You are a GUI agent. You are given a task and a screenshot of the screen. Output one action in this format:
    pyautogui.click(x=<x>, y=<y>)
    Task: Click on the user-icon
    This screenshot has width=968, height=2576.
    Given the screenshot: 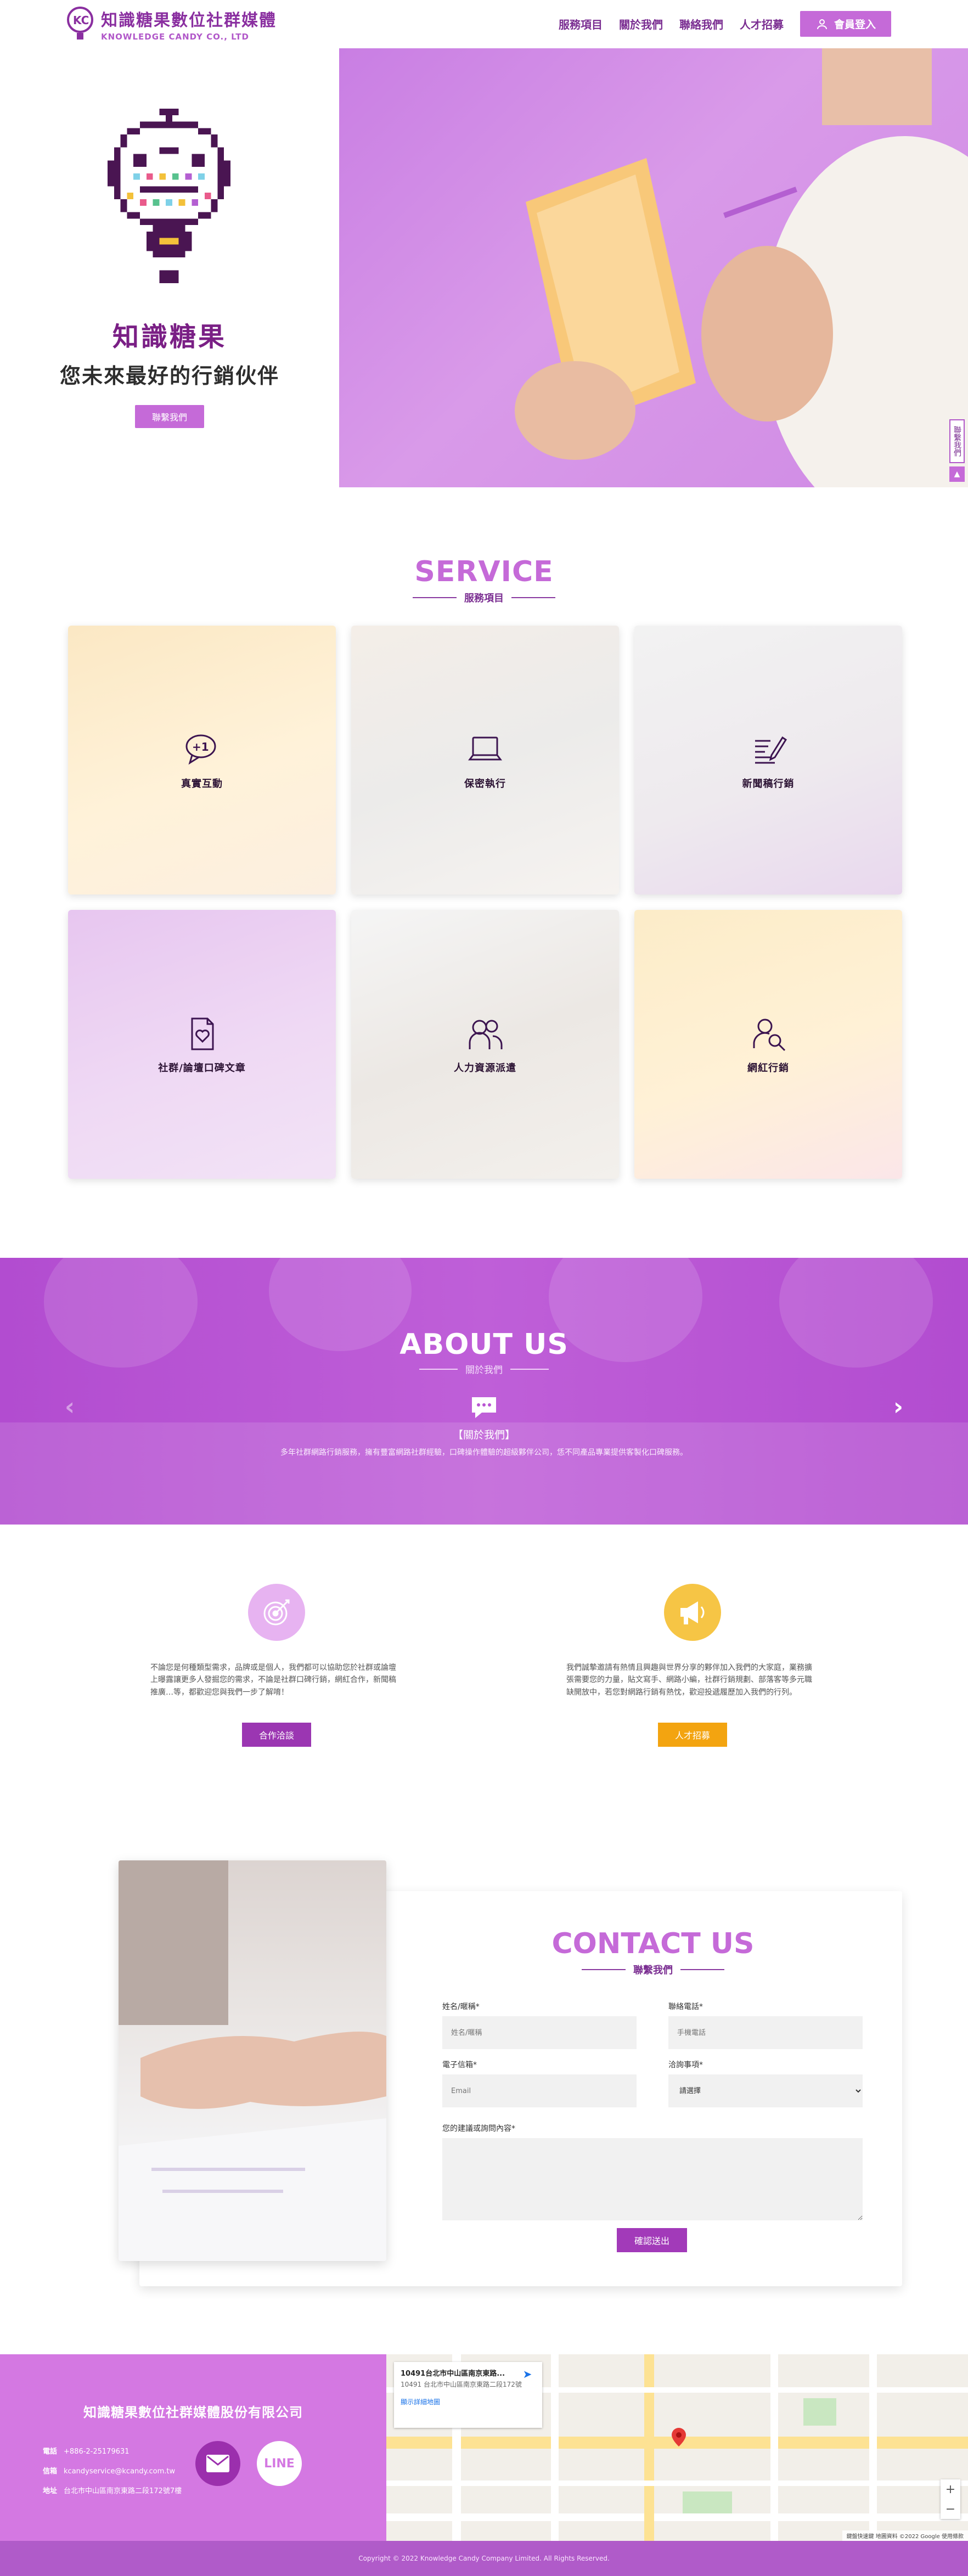 What is the action you would take?
    pyautogui.click(x=822, y=24)
    